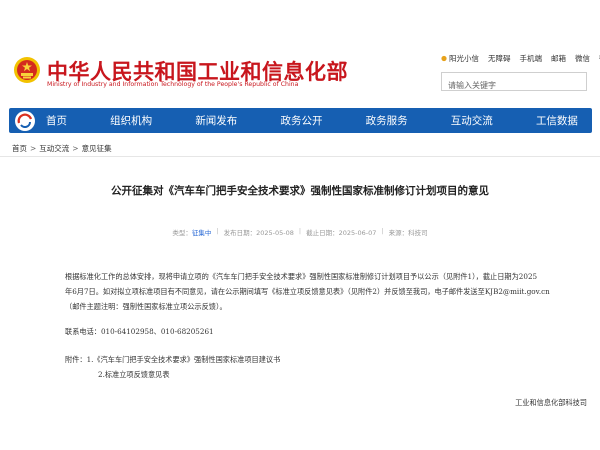 This screenshot has height=450, width=600. Describe the element at coordinates (258, 233) in the screenshot. I see `meta-publish-date: 发布日期：2025-05-08` at that location.